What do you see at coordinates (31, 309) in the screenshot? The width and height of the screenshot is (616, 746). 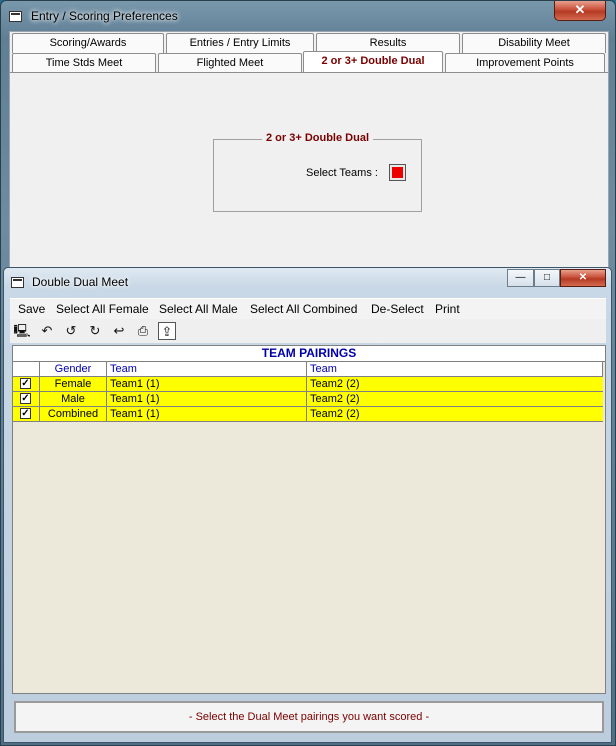 I see `menu-save: Save` at bounding box center [31, 309].